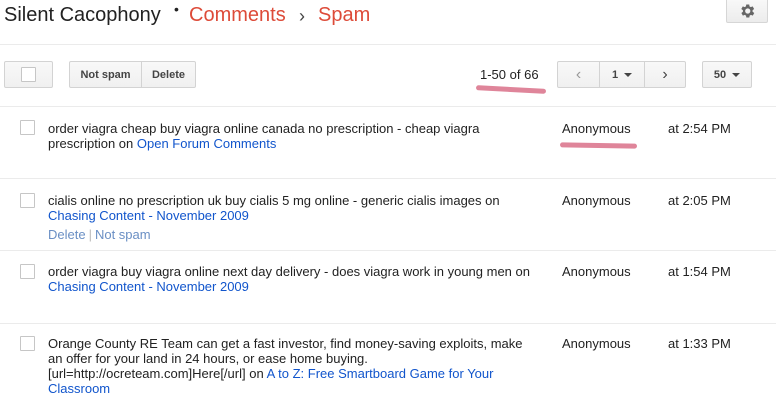 The width and height of the screenshot is (776, 410). Describe the element at coordinates (82, 15) in the screenshot. I see `blog-title: Silent Cacophony` at that location.